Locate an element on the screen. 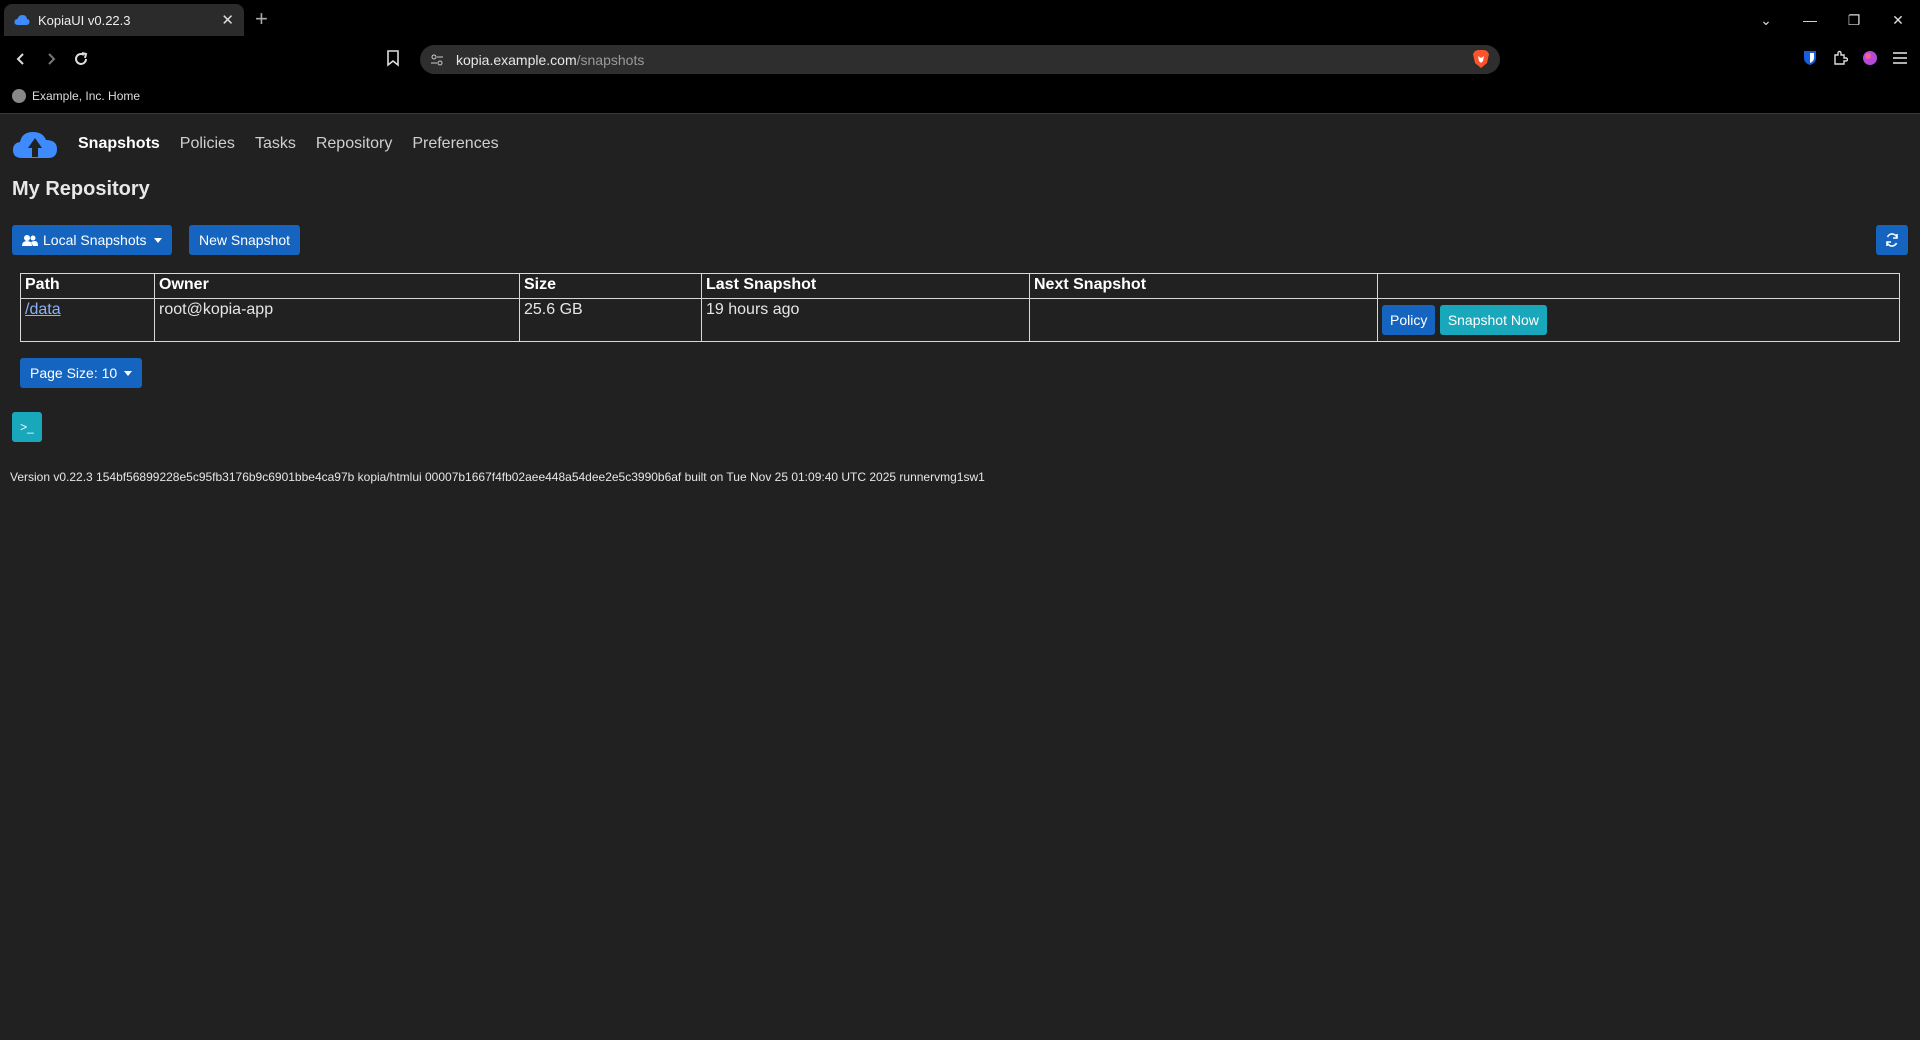 The image size is (1920, 1040). refresh-button is located at coordinates (1892, 240).